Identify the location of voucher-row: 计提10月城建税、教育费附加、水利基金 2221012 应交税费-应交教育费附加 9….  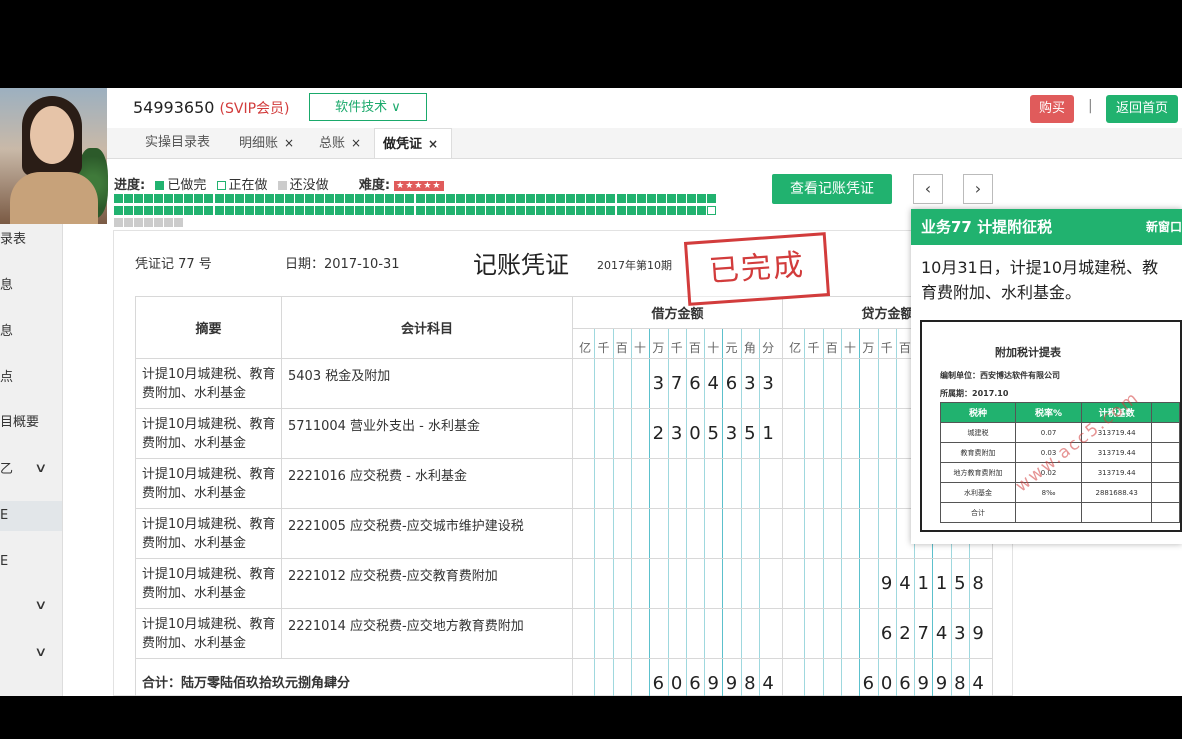
(564, 583).